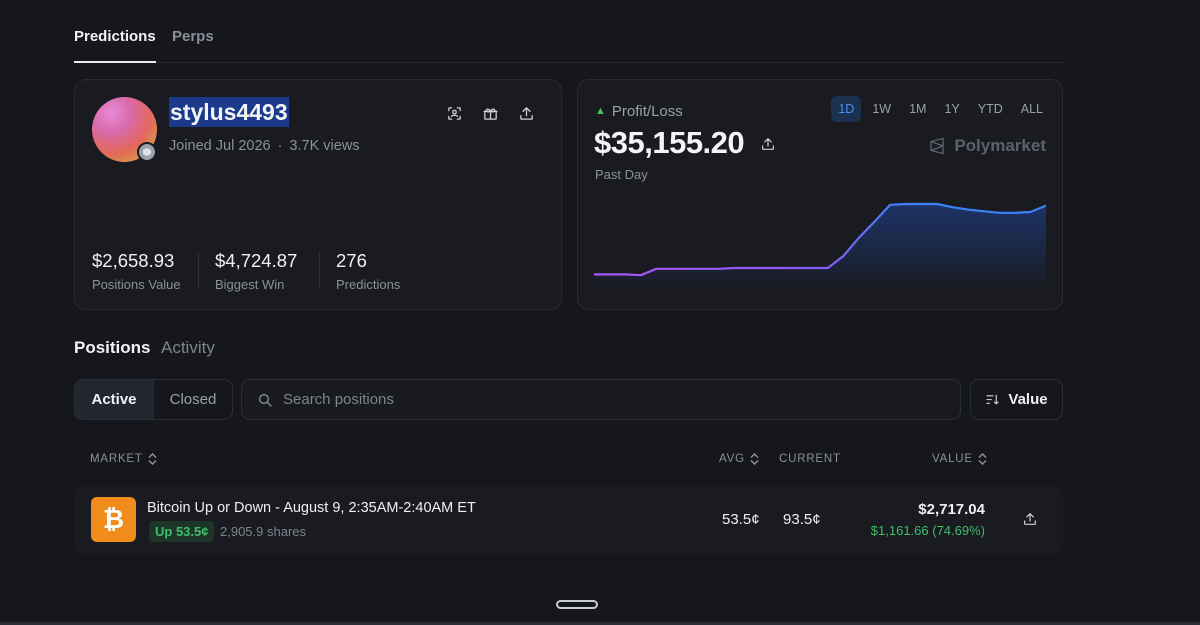 The width and height of the screenshot is (1200, 625). What do you see at coordinates (1030, 519) in the screenshot?
I see `row-share-icon` at bounding box center [1030, 519].